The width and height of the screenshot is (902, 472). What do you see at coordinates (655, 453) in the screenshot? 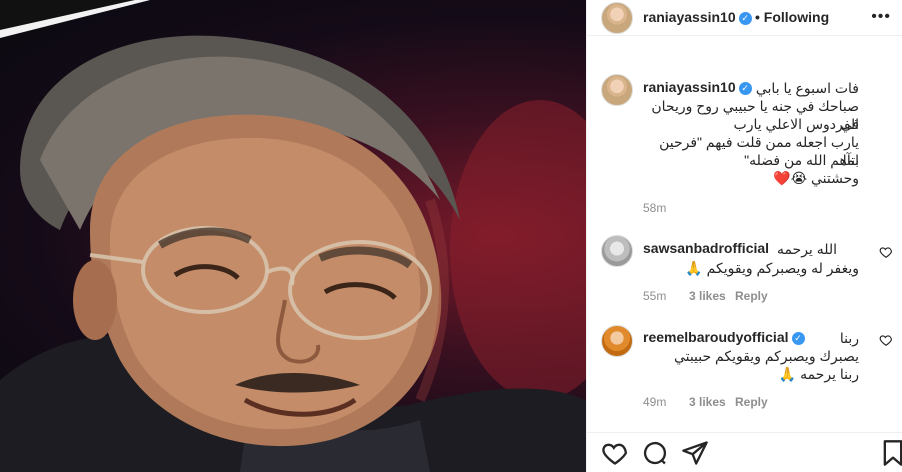
I see `comment-icon` at bounding box center [655, 453].